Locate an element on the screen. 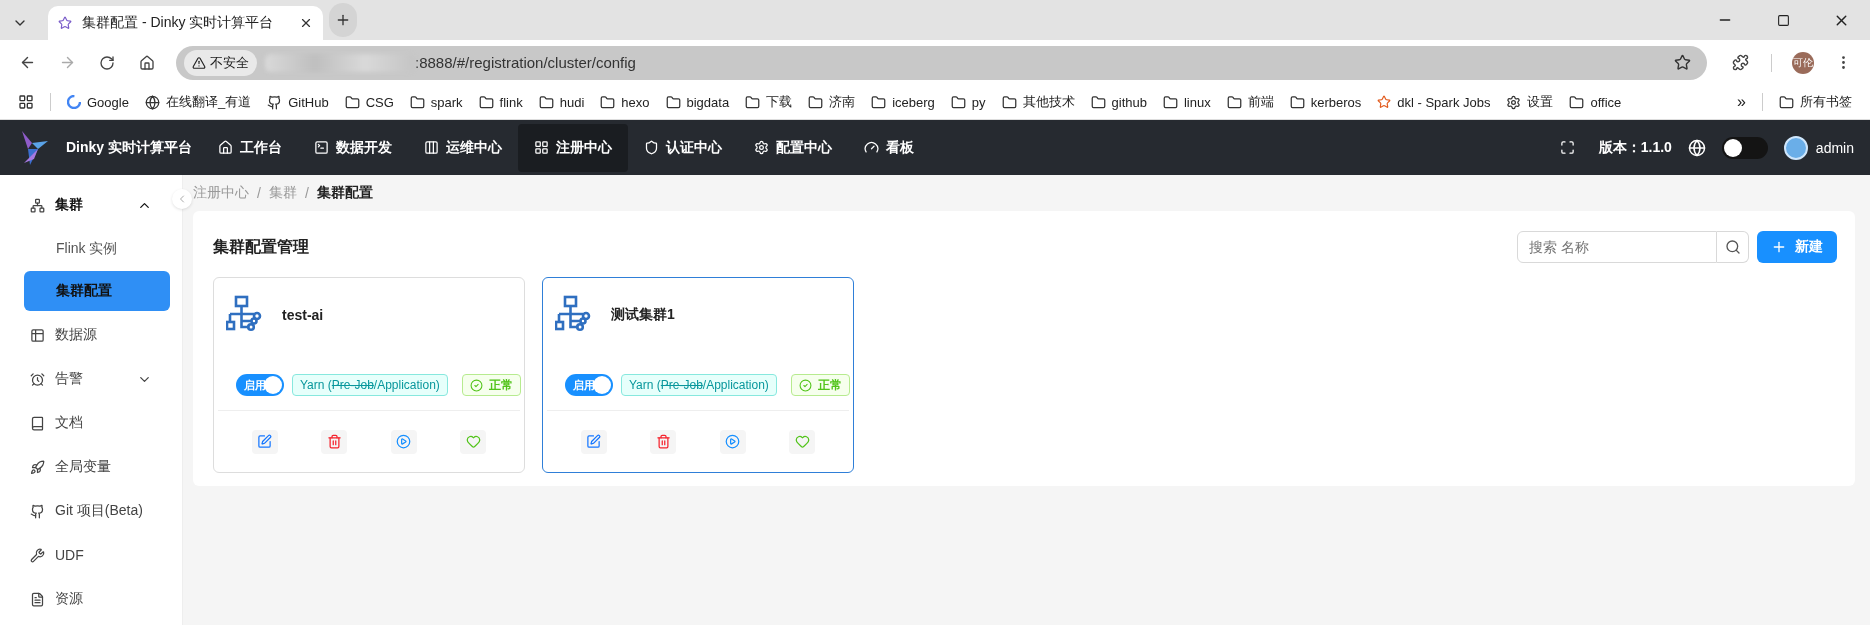 The width and height of the screenshot is (1870, 625). cluster-card: test-ai 启用 Yarn (Pre-Job/Application) 正常 is located at coordinates (369, 375).